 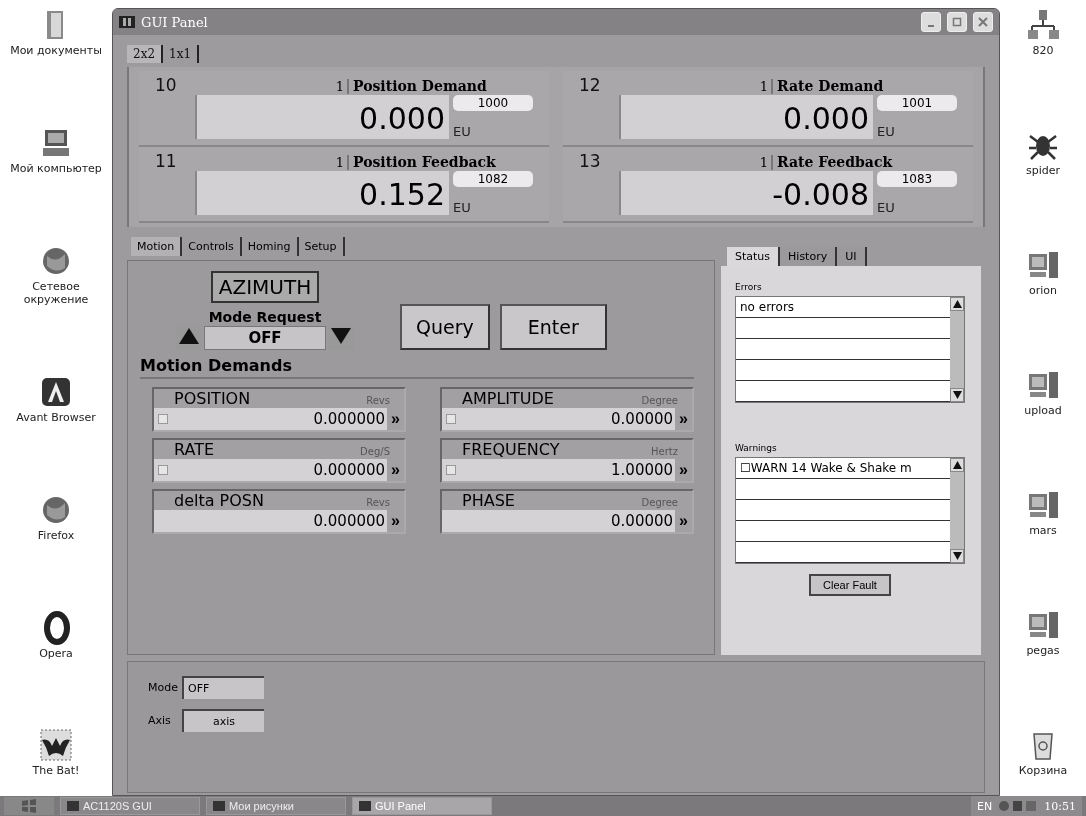 What do you see at coordinates (590, 85) in the screenshot?
I see `readout-number: 12` at bounding box center [590, 85].